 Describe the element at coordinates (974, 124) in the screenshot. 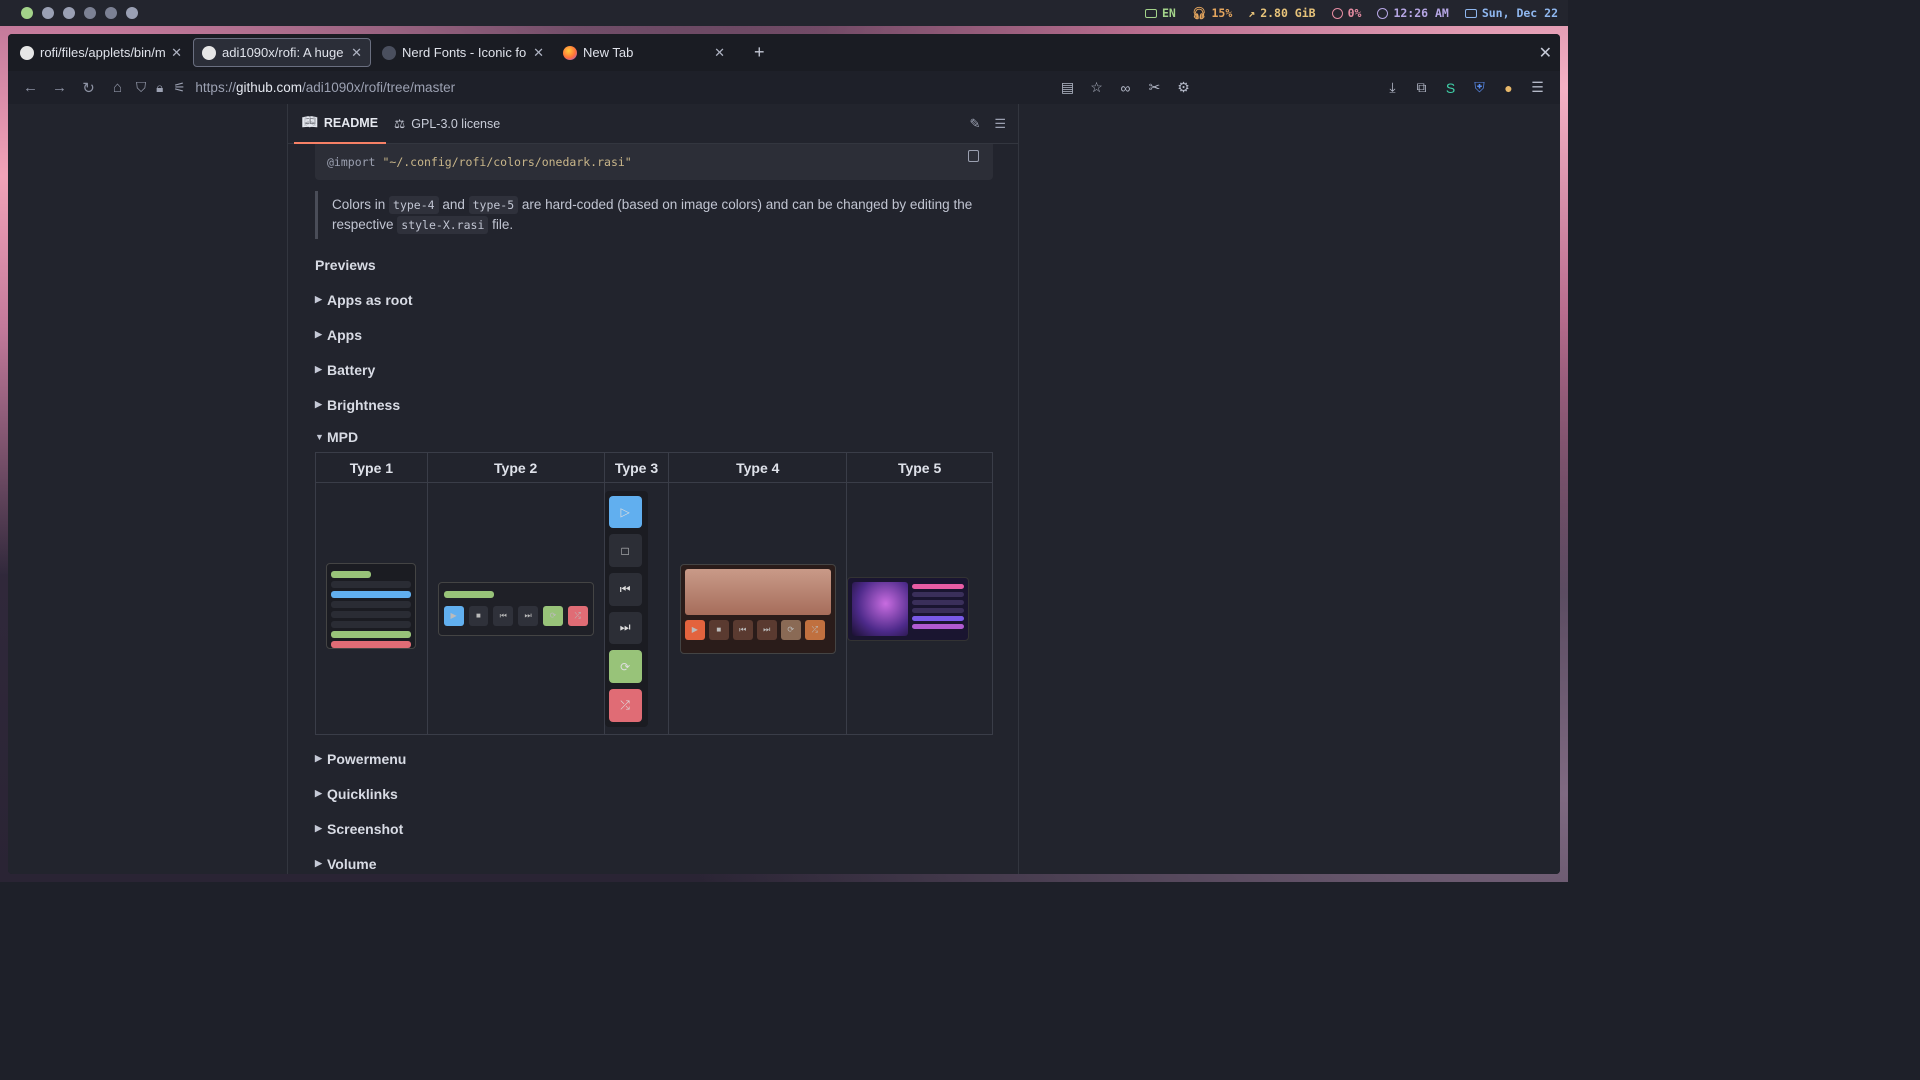

I see `edit-pencil-icon: ✎` at that location.